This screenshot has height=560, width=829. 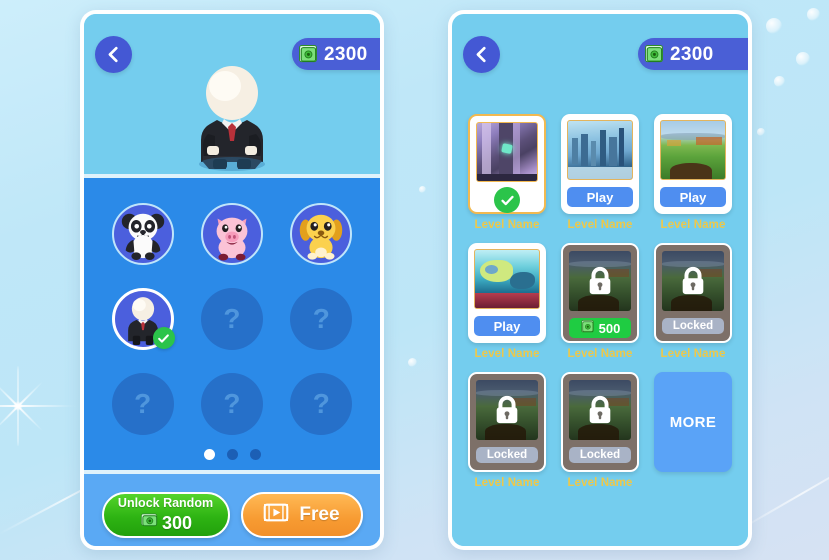 I want to click on check-icon, so click(x=507, y=200).